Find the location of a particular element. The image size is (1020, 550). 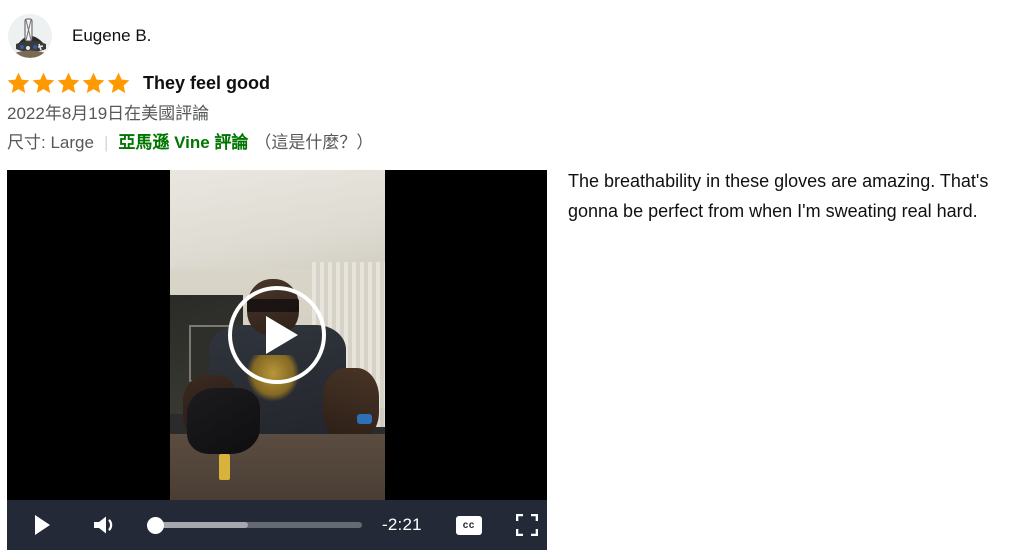

fullscreen-button is located at coordinates (526, 525).